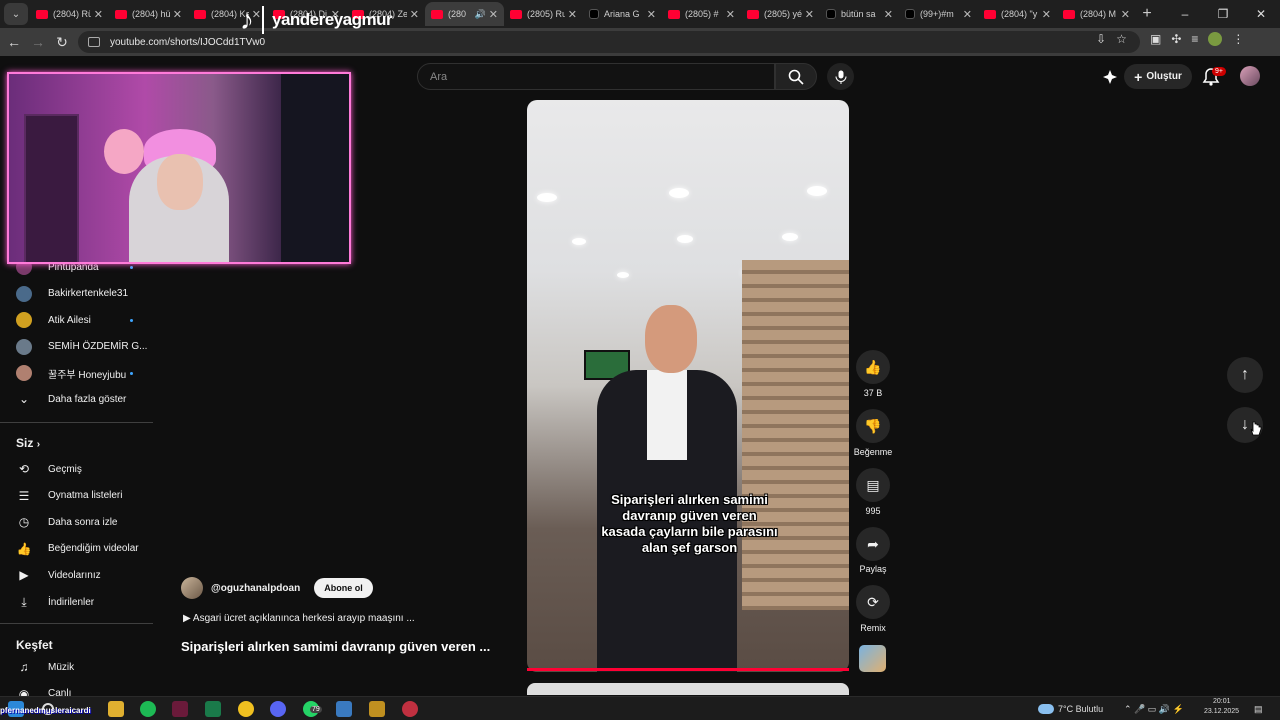 Image resolution: width=1280 pixels, height=720 pixels. I want to click on browser-tab: (2804) hü ✕, so click(148, 14).